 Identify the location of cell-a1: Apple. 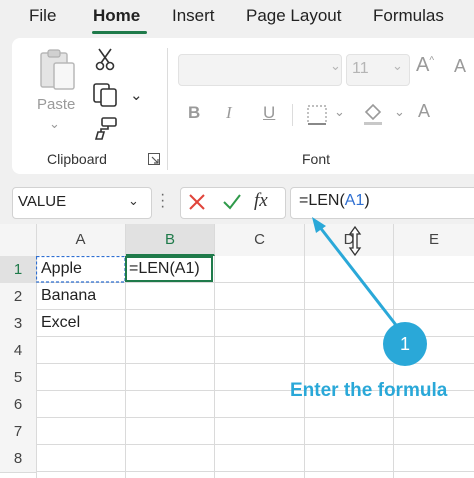
(61, 269).